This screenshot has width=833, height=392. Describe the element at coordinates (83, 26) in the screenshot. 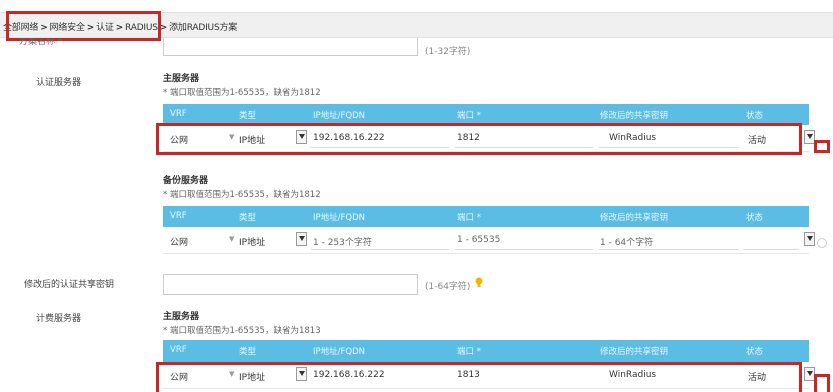

I see `breadcrumb-highlight-box` at that location.